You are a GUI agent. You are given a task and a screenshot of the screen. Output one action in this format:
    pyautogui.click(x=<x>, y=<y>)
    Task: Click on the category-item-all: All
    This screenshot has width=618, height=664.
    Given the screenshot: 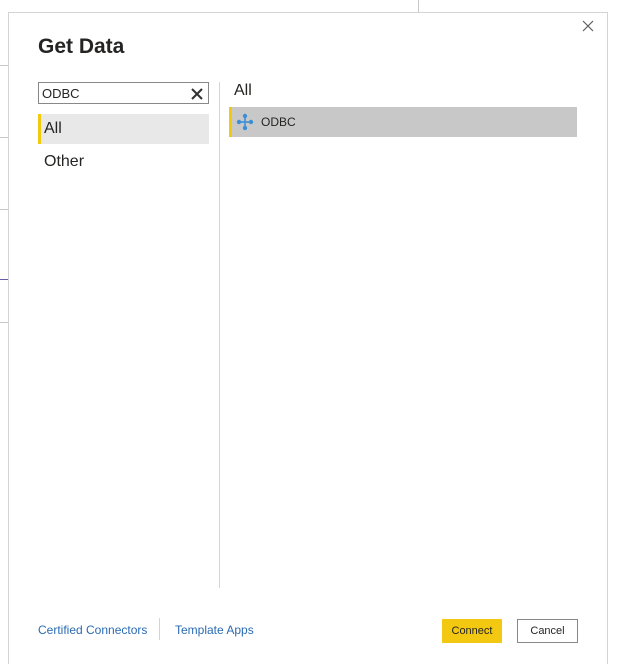 What is the action you would take?
    pyautogui.click(x=123, y=129)
    